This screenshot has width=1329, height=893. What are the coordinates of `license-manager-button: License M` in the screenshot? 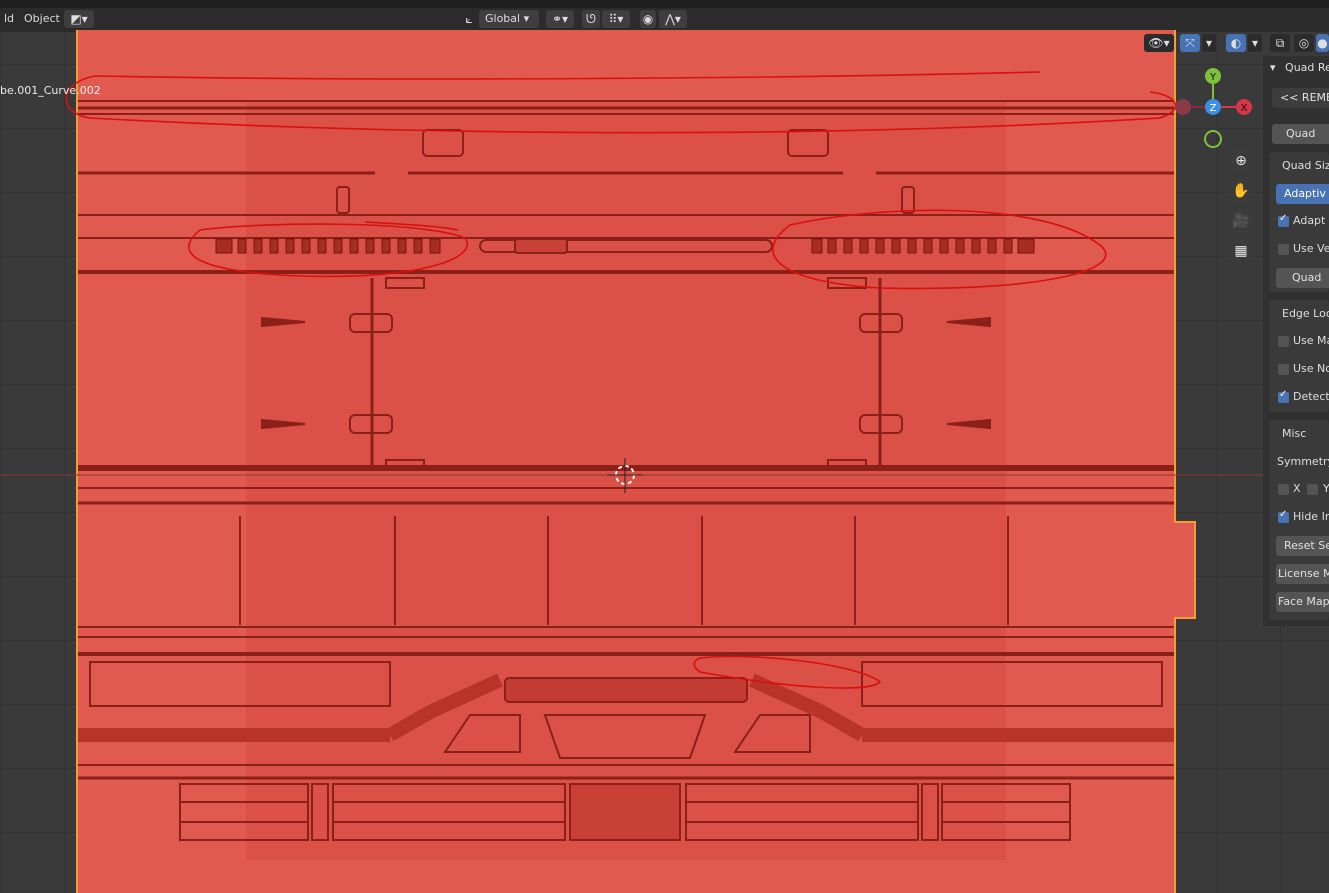 It's located at (1302, 574).